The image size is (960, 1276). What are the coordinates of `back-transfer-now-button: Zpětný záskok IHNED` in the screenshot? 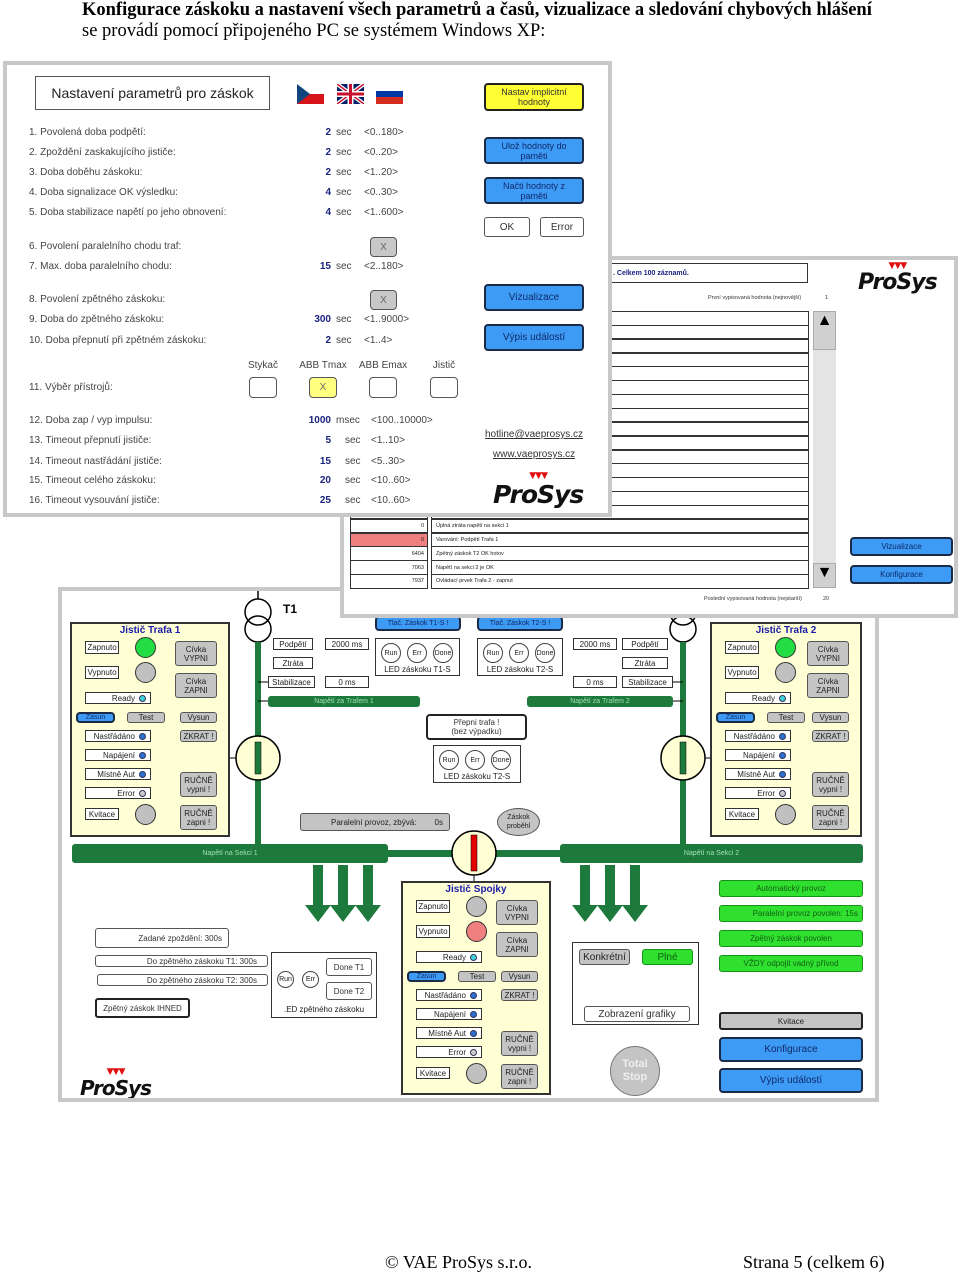 It's located at (142, 1008).